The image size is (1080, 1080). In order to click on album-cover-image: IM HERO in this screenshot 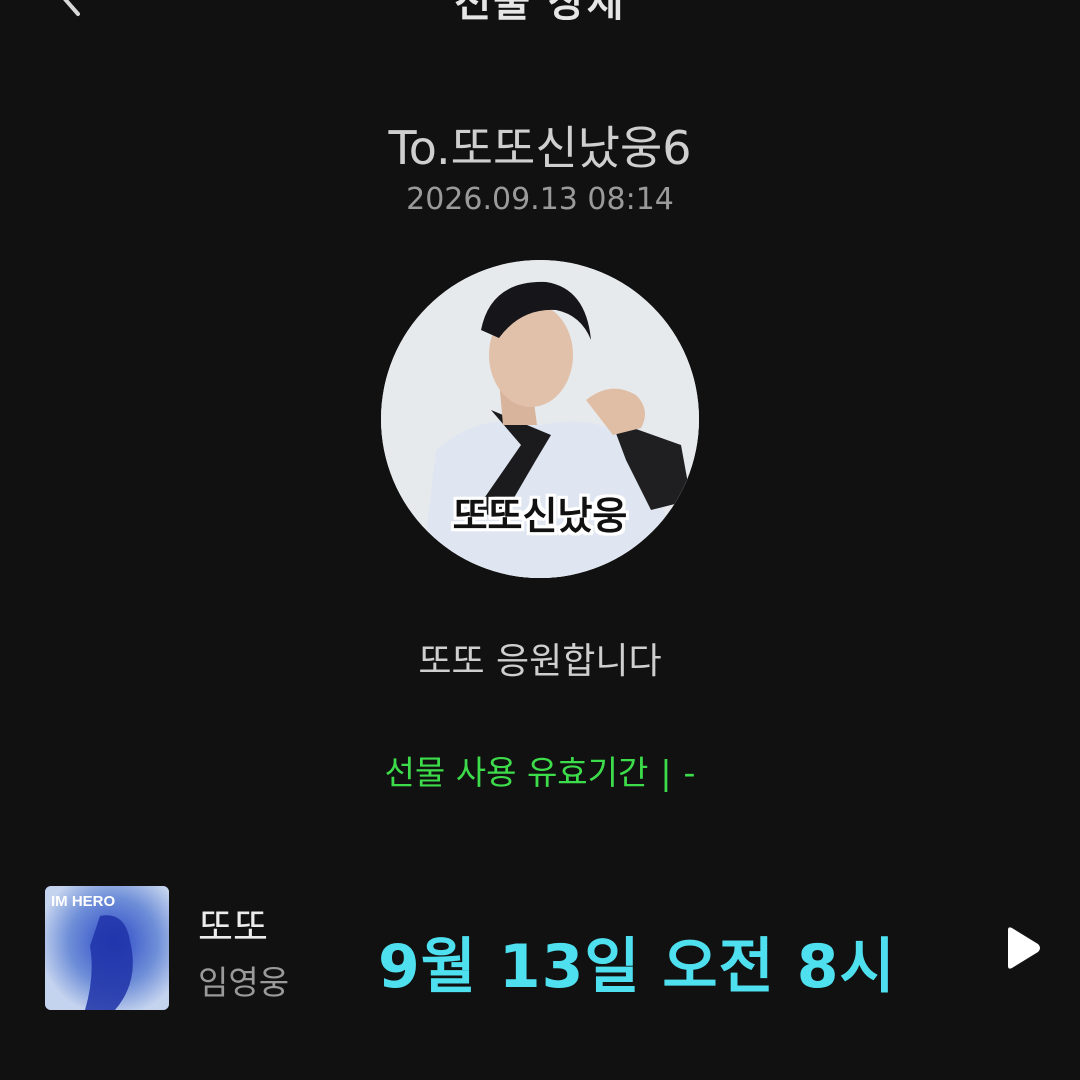, I will do `click(107, 948)`.